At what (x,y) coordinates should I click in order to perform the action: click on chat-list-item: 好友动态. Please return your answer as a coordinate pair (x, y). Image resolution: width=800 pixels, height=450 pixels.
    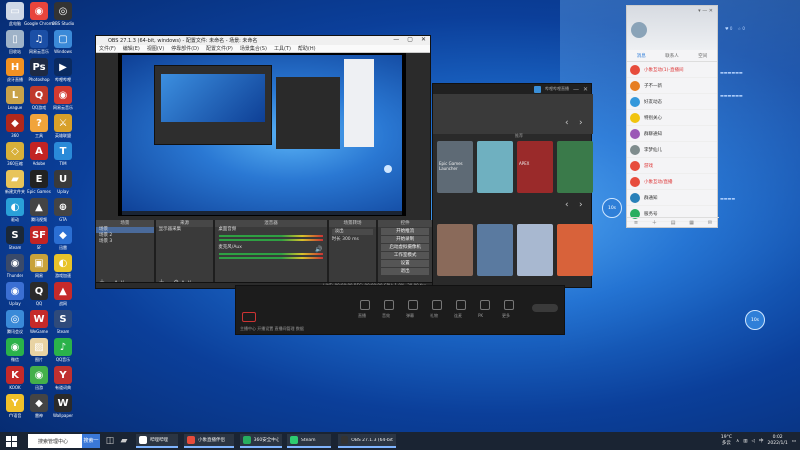
    Looking at the image, I should click on (672, 102).